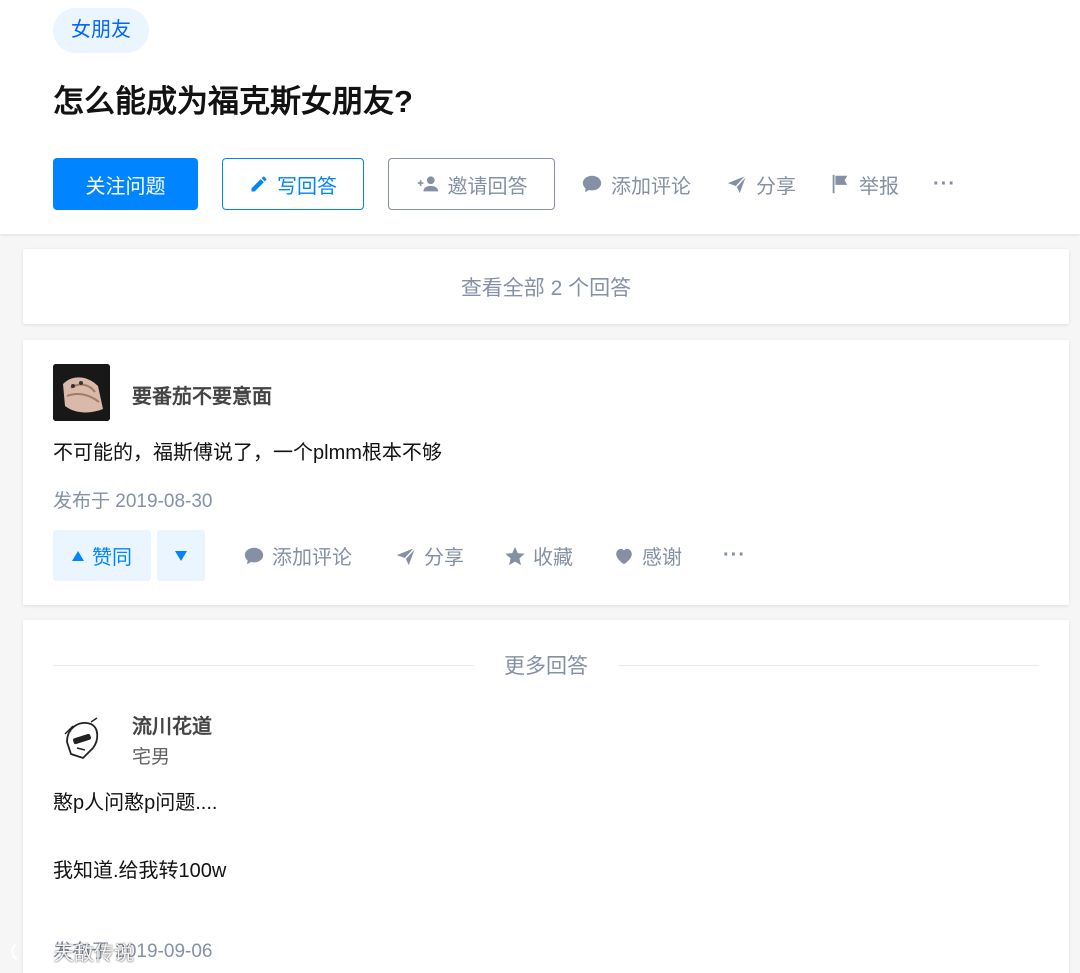 The height and width of the screenshot is (973, 1080). I want to click on answer-more-button: ···, so click(734, 555).